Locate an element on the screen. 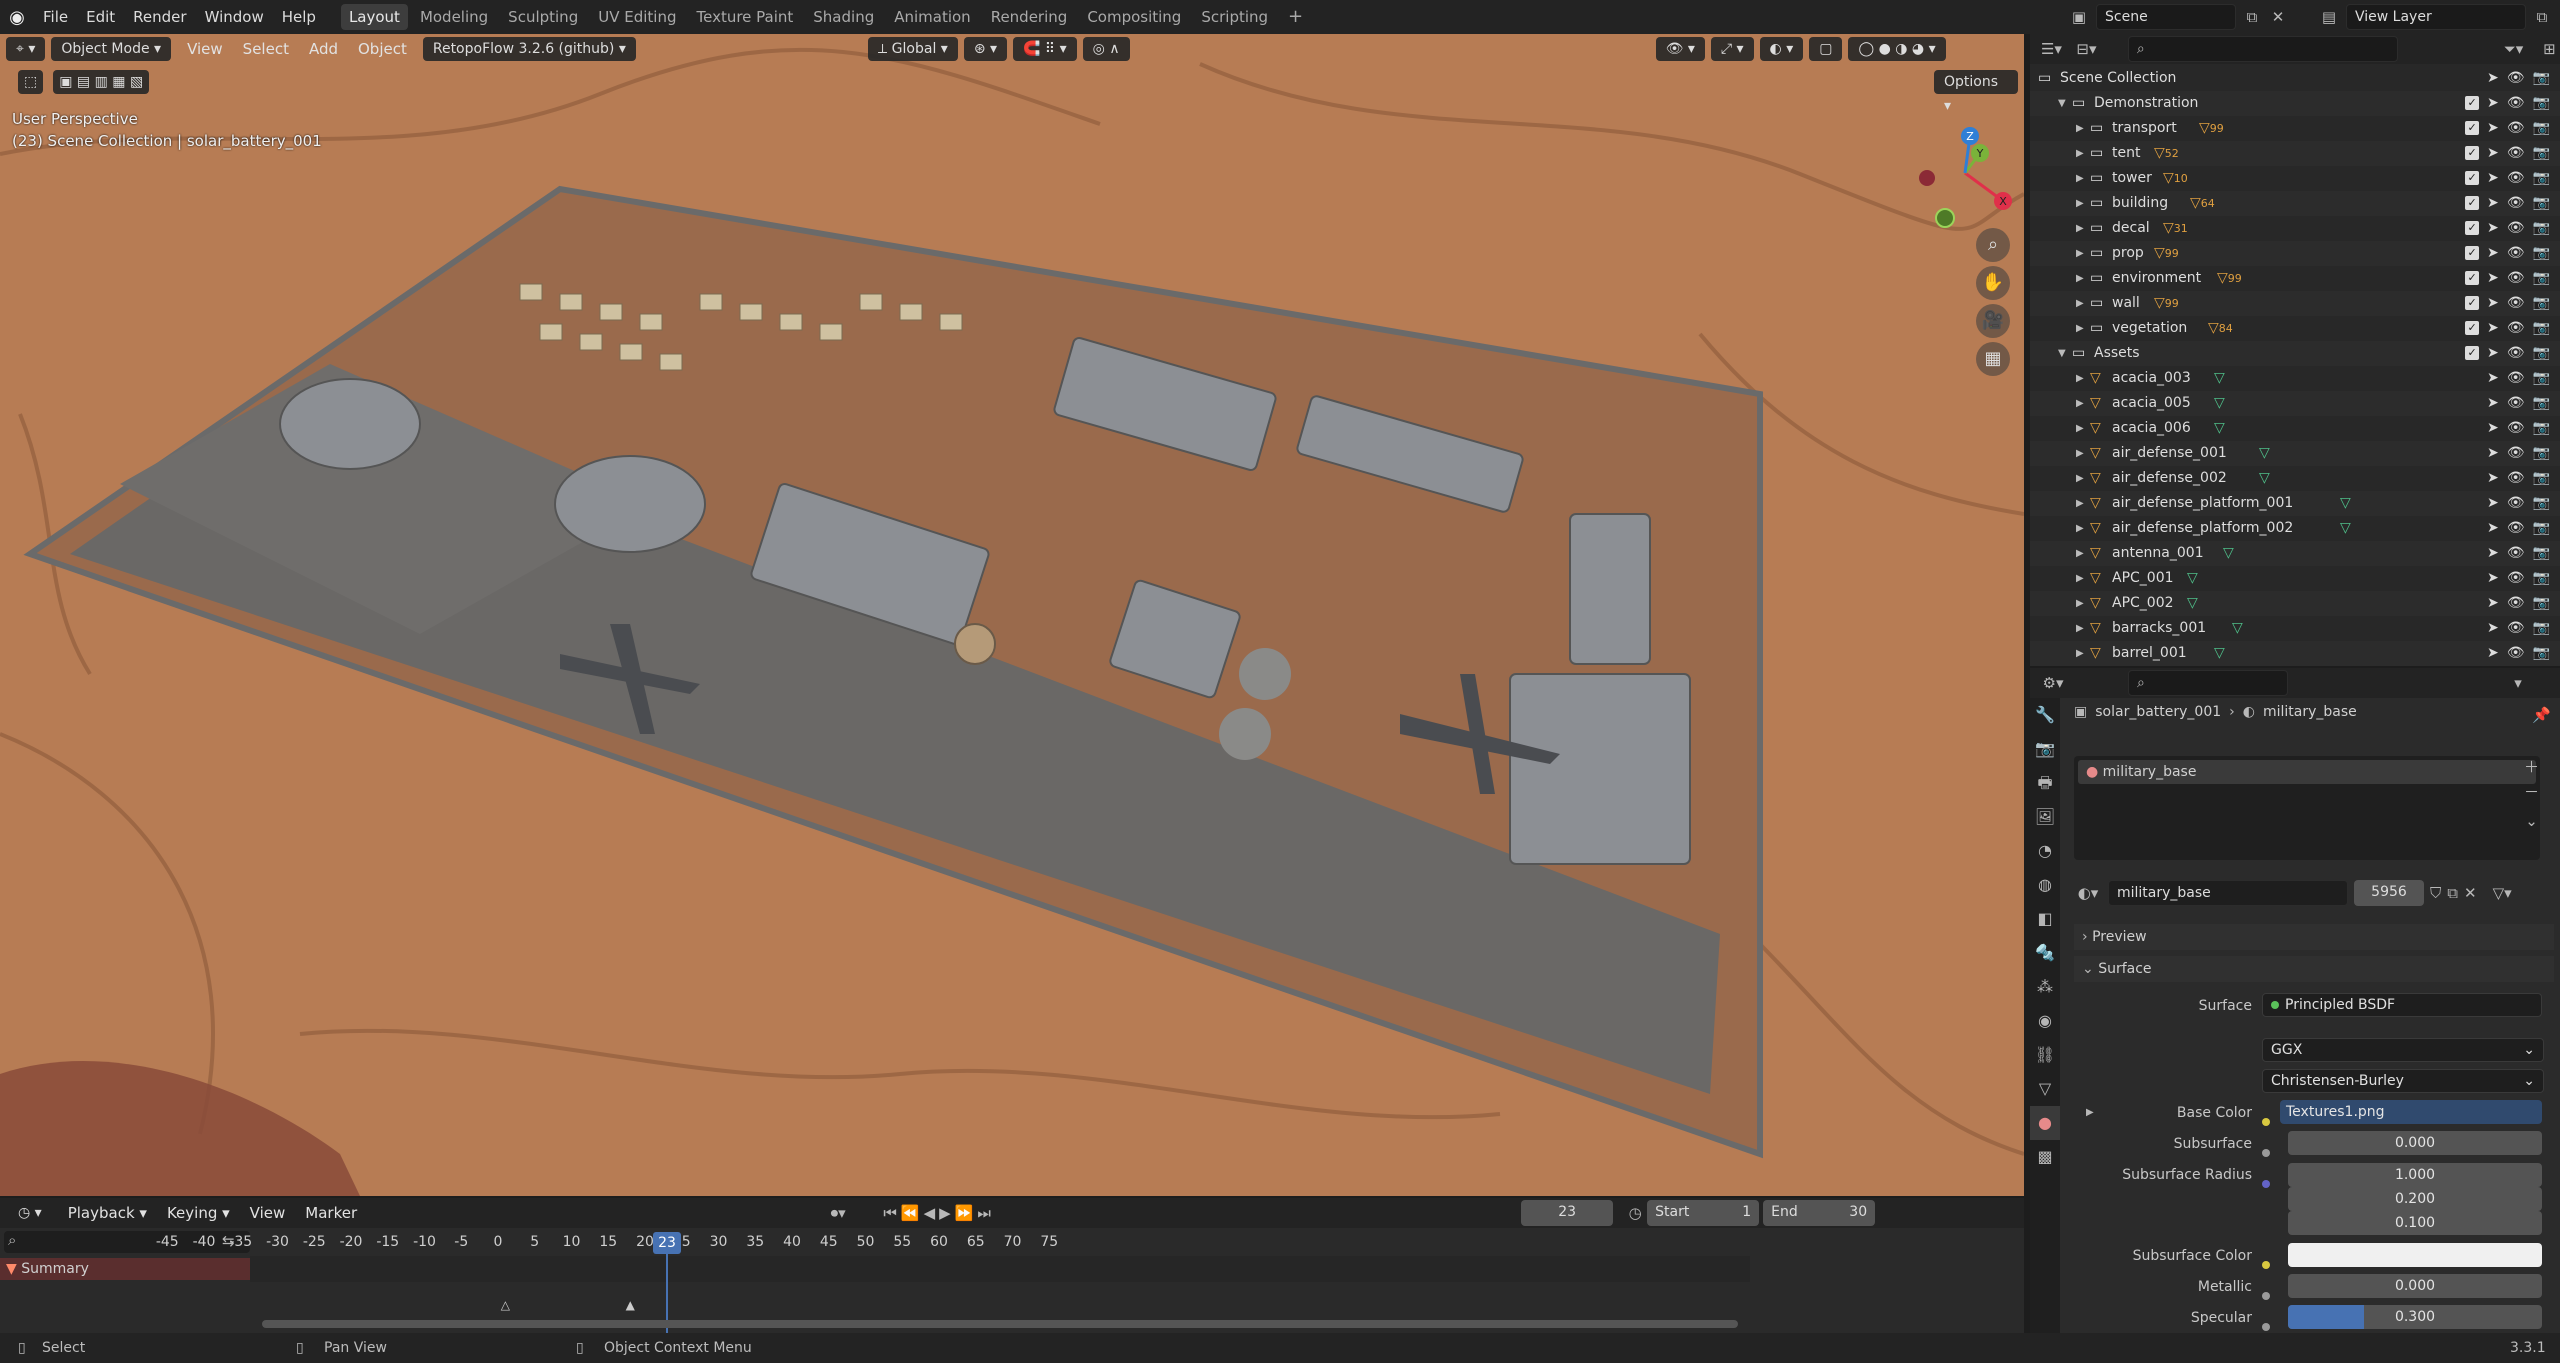 The image size is (2560, 1363). duplicate-material-icon: ⧉ is located at coordinates (2452, 893).